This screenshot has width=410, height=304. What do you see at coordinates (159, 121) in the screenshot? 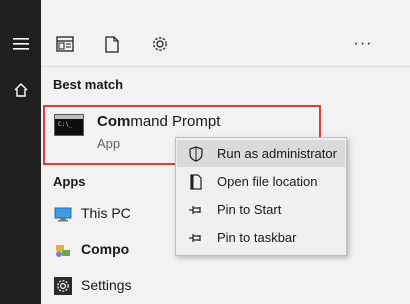
I see `best-match-title: Command Prompt` at bounding box center [159, 121].